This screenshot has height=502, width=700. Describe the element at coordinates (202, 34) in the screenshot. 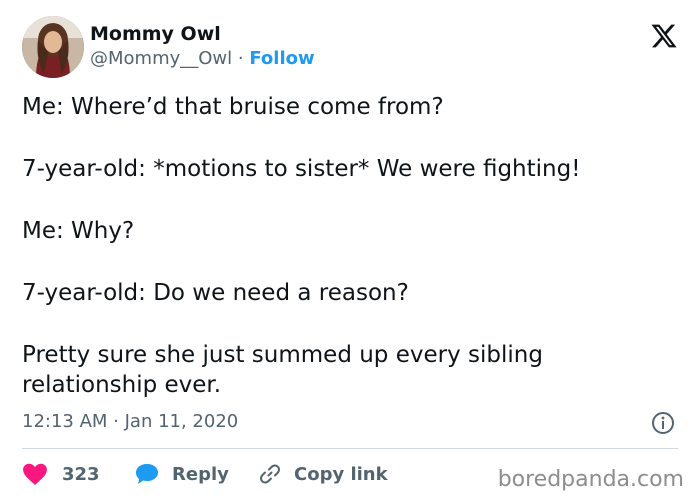

I see `display-name: Mommy Owl` at that location.